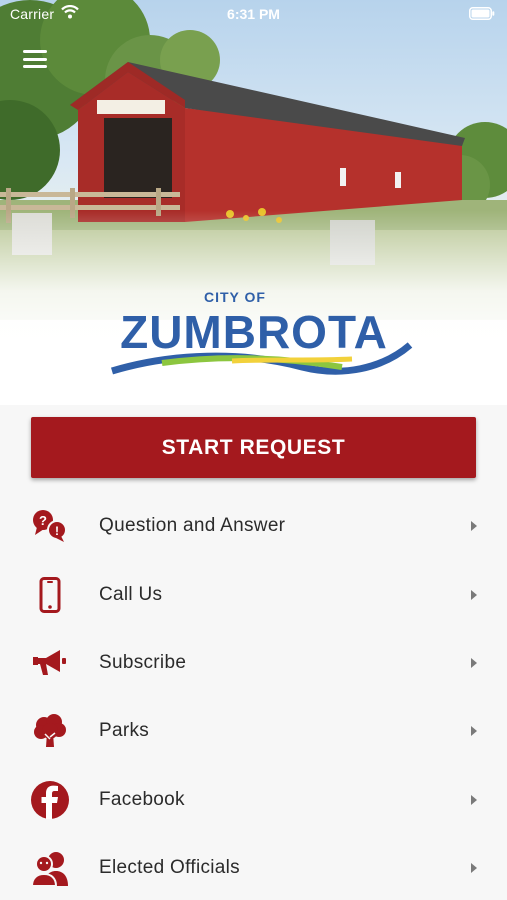 The width and height of the screenshot is (507, 900). What do you see at coordinates (235, 297) in the screenshot?
I see `logo-city-of-text: CITY OF` at bounding box center [235, 297].